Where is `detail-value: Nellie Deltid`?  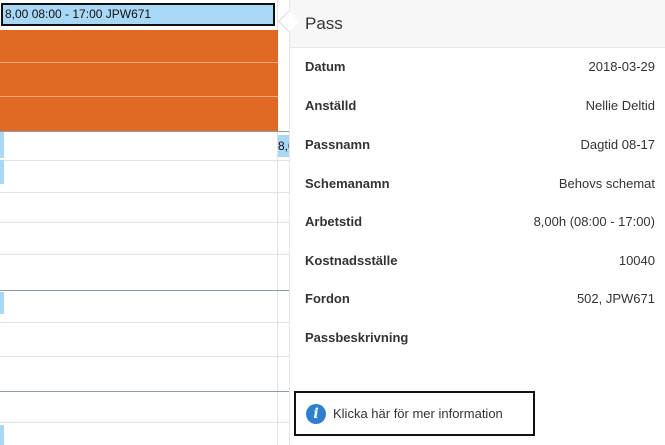
detail-value: Nellie Deltid is located at coordinates (620, 105).